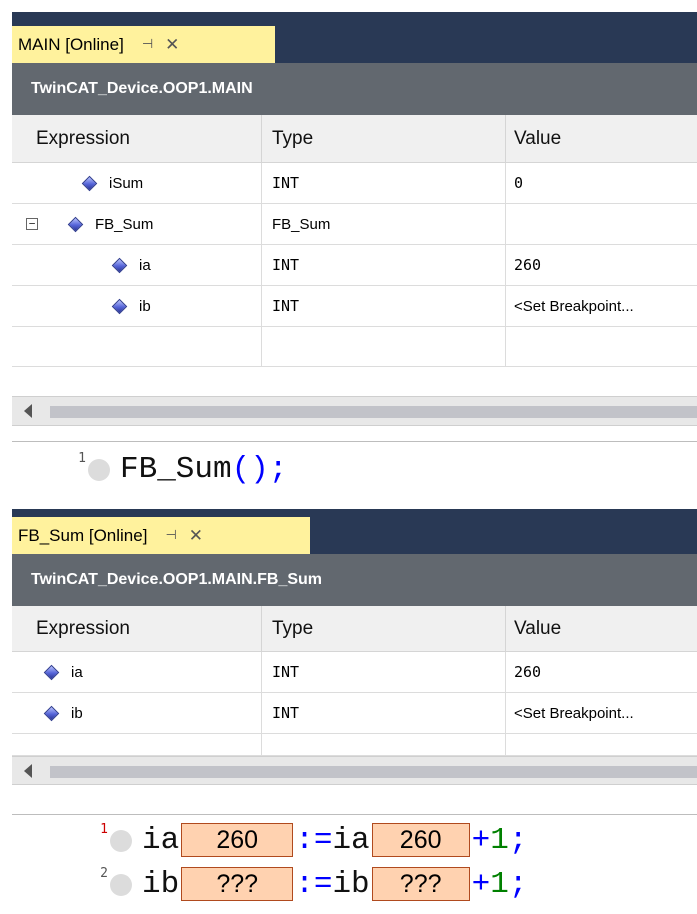 This screenshot has height=914, width=697. I want to click on code-editor: 1 ia 260:= ia 260 +1; 2 ib???:= ib??? +1;, so click(354, 865).